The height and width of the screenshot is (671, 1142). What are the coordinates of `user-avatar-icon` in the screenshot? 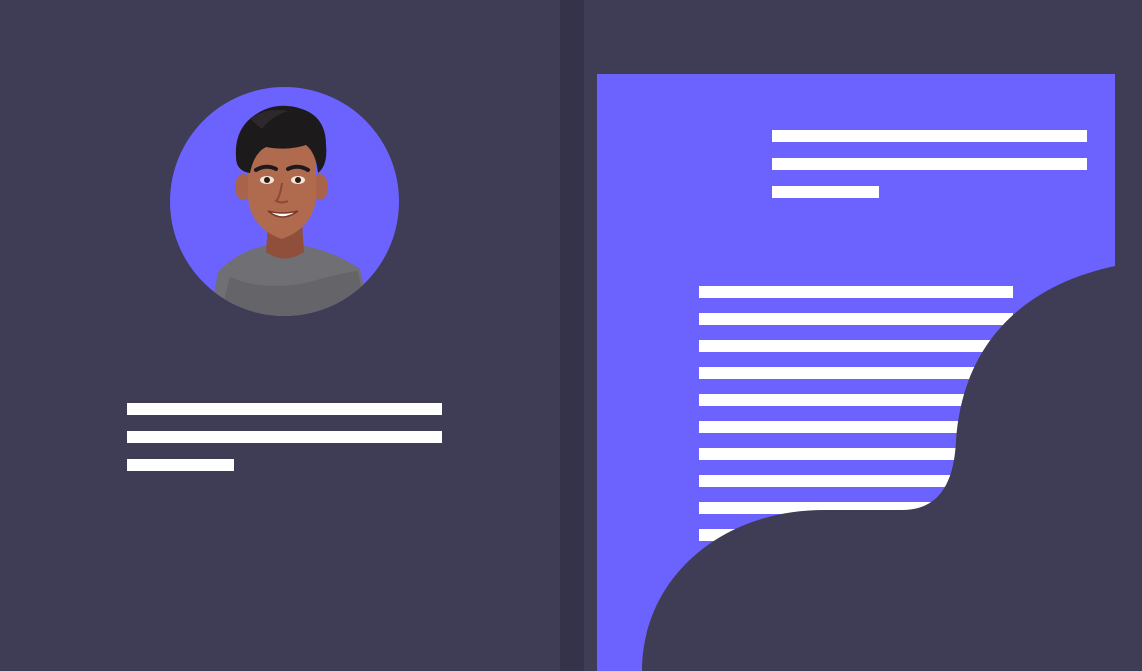 It's located at (284, 201).